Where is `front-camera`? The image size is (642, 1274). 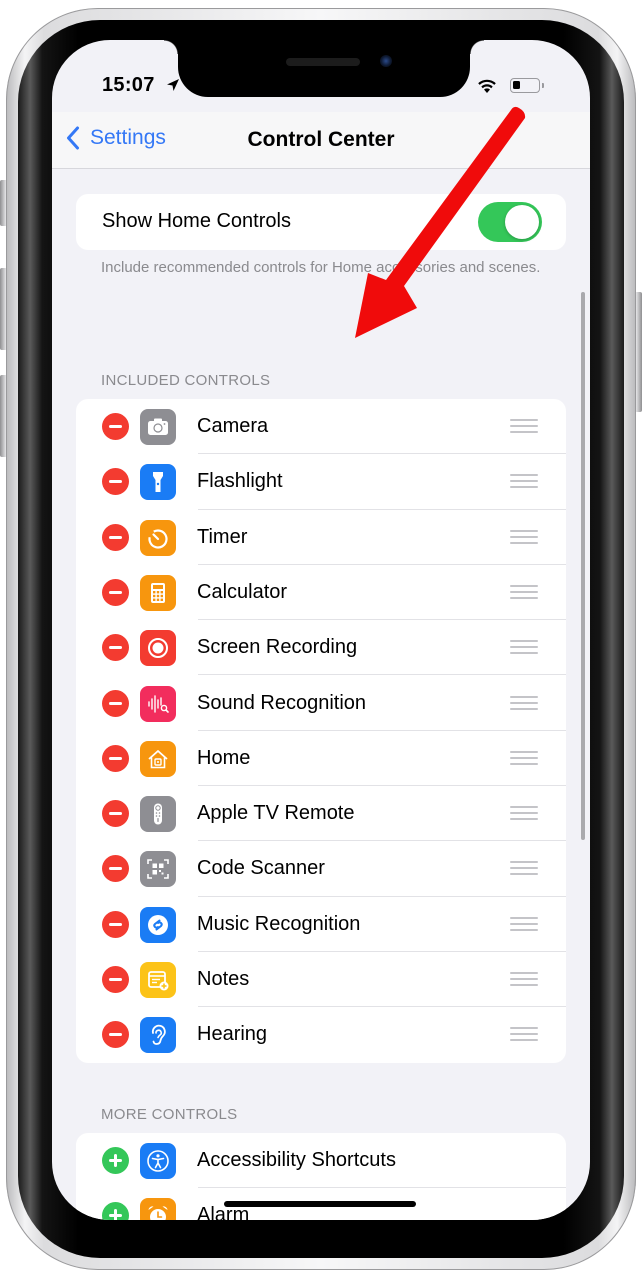 front-camera is located at coordinates (386, 61).